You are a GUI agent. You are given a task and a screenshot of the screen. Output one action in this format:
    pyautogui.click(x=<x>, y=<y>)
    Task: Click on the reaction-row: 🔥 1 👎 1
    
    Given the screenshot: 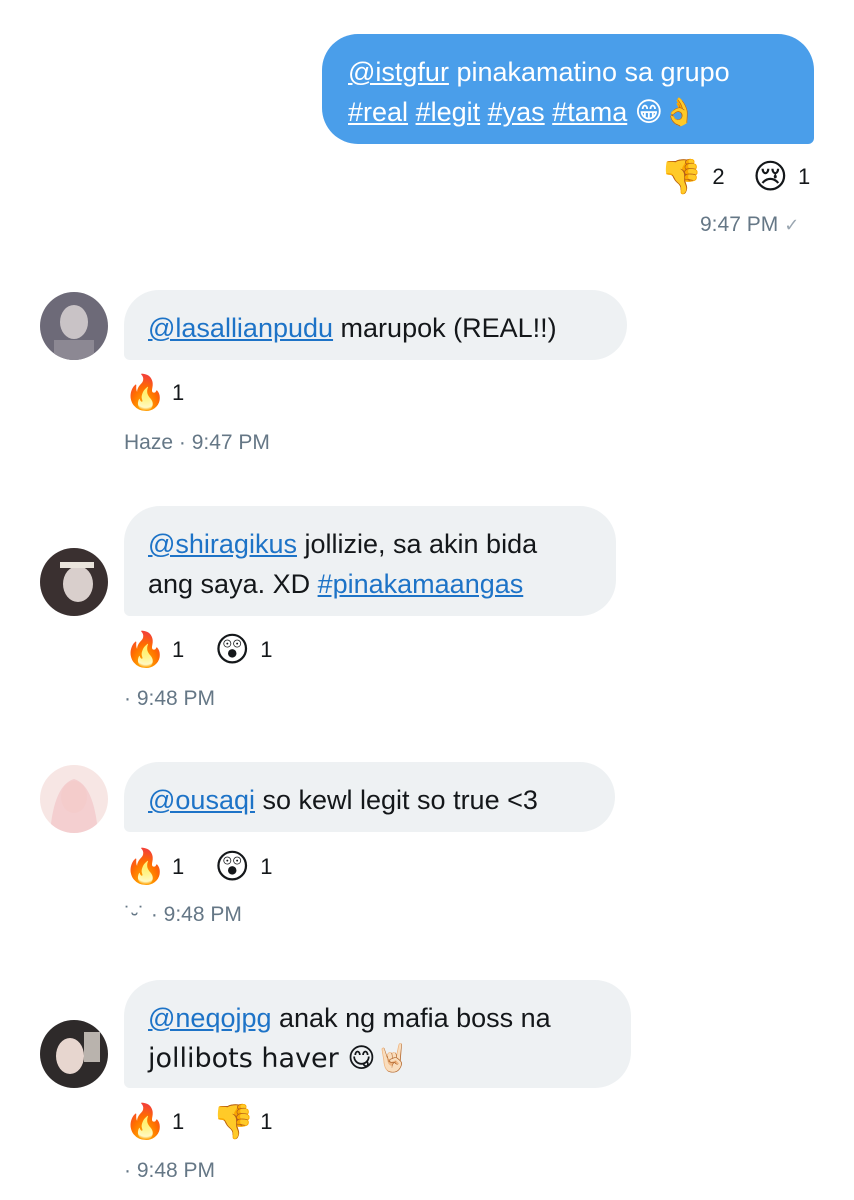 What is the action you would take?
    pyautogui.click(x=212, y=1122)
    